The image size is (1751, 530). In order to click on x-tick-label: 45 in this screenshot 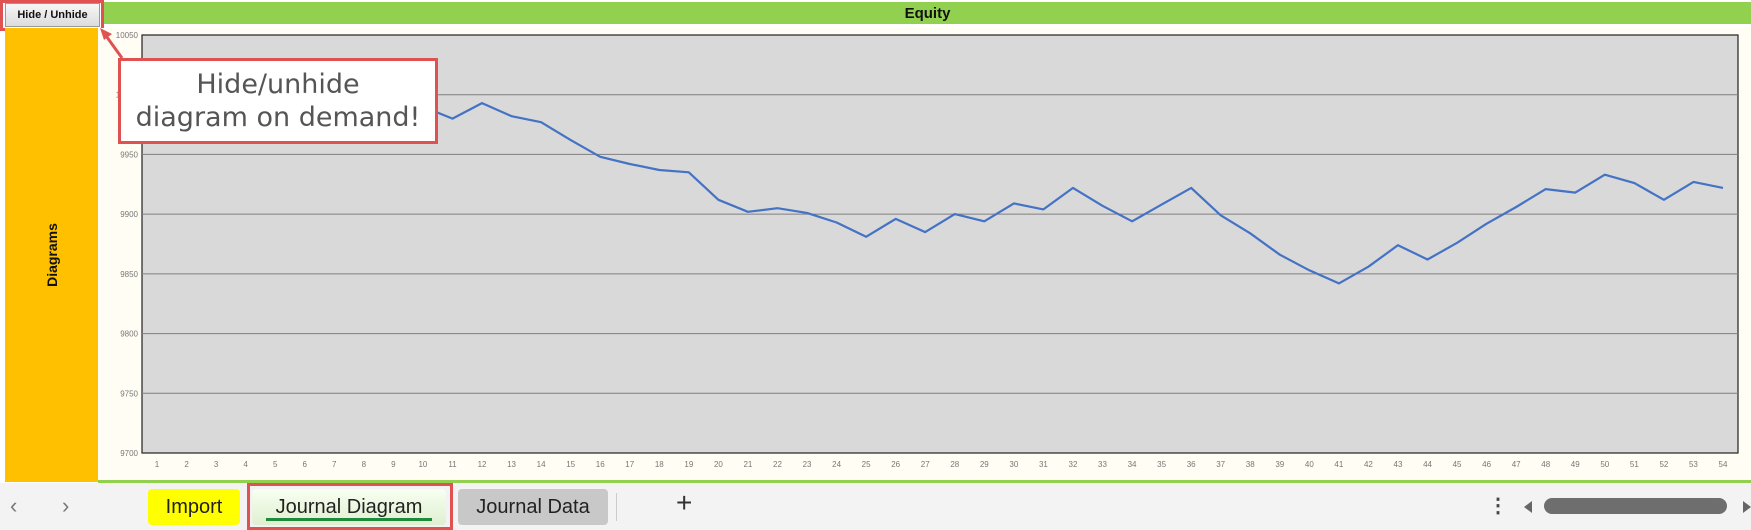, I will do `click(1457, 464)`.